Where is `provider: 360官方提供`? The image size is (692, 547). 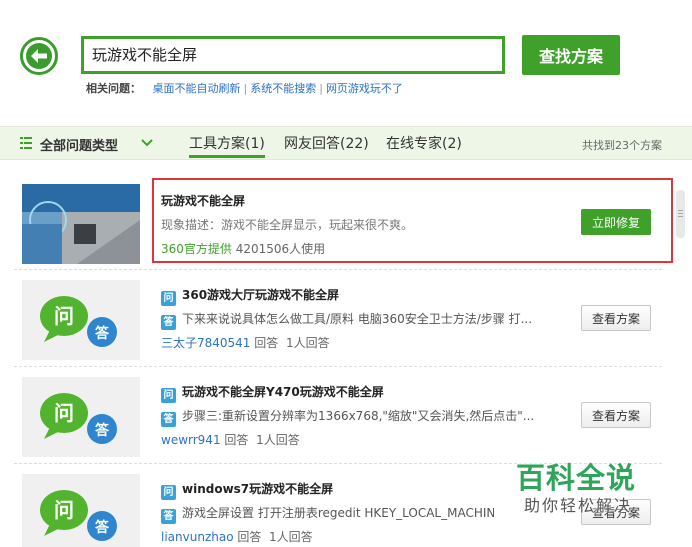 provider: 360官方提供 is located at coordinates (196, 249).